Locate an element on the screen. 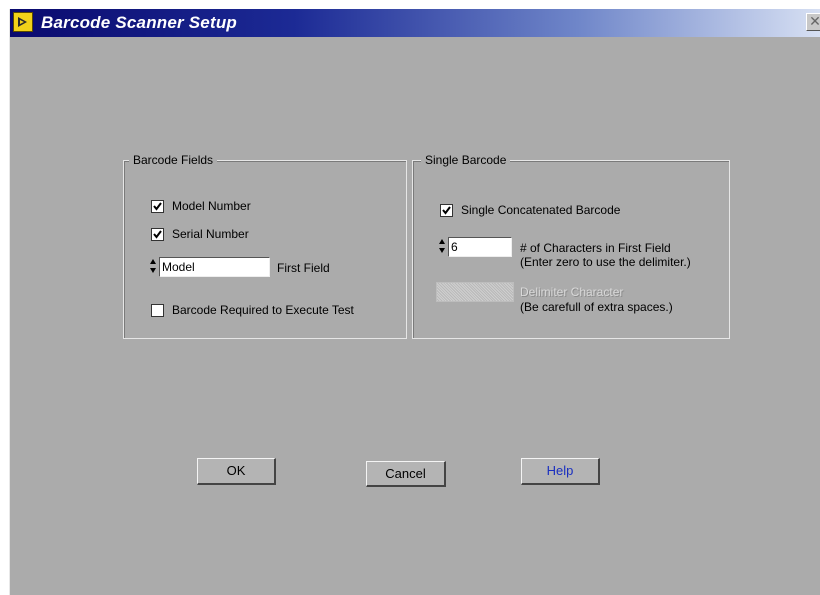  ok-button: OK is located at coordinates (236, 471).